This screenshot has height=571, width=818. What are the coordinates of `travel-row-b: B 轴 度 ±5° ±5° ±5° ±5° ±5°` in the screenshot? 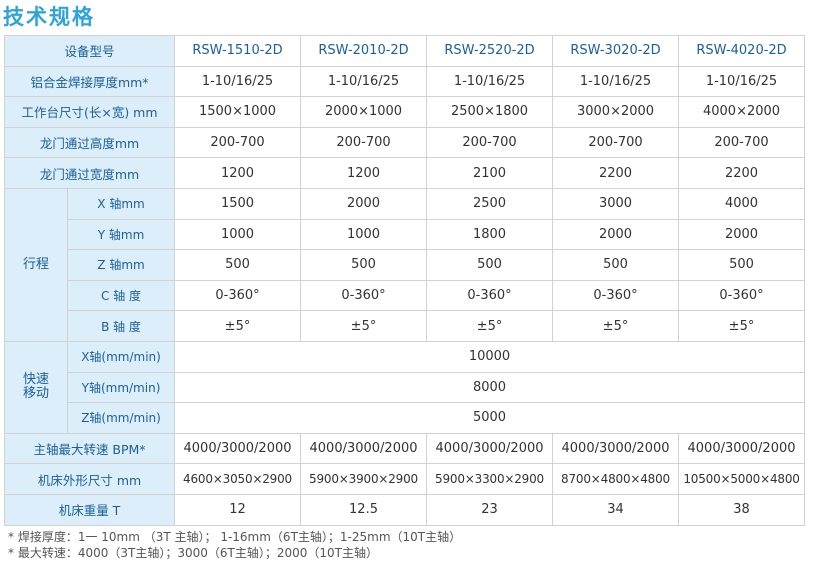 It's located at (405, 326).